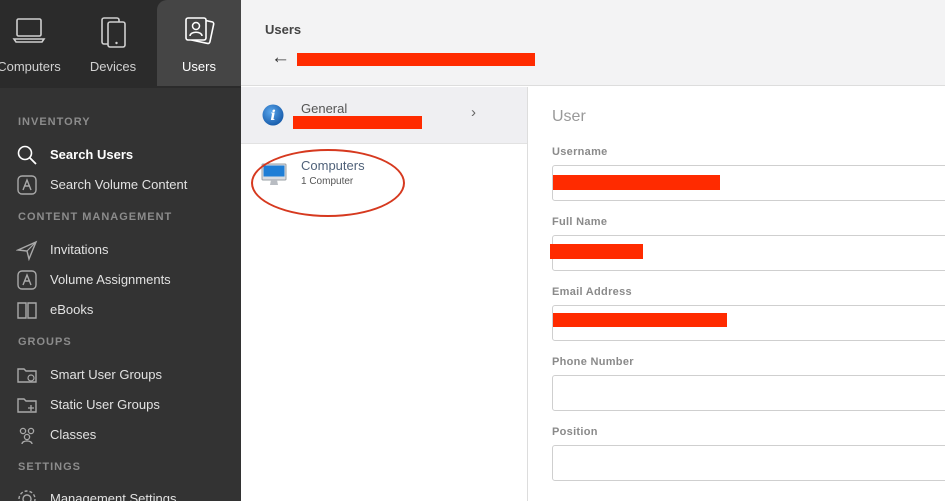 The image size is (945, 501). Describe the element at coordinates (54, 122) in the screenshot. I see `section-heading-inventory: INVENTORY` at that location.